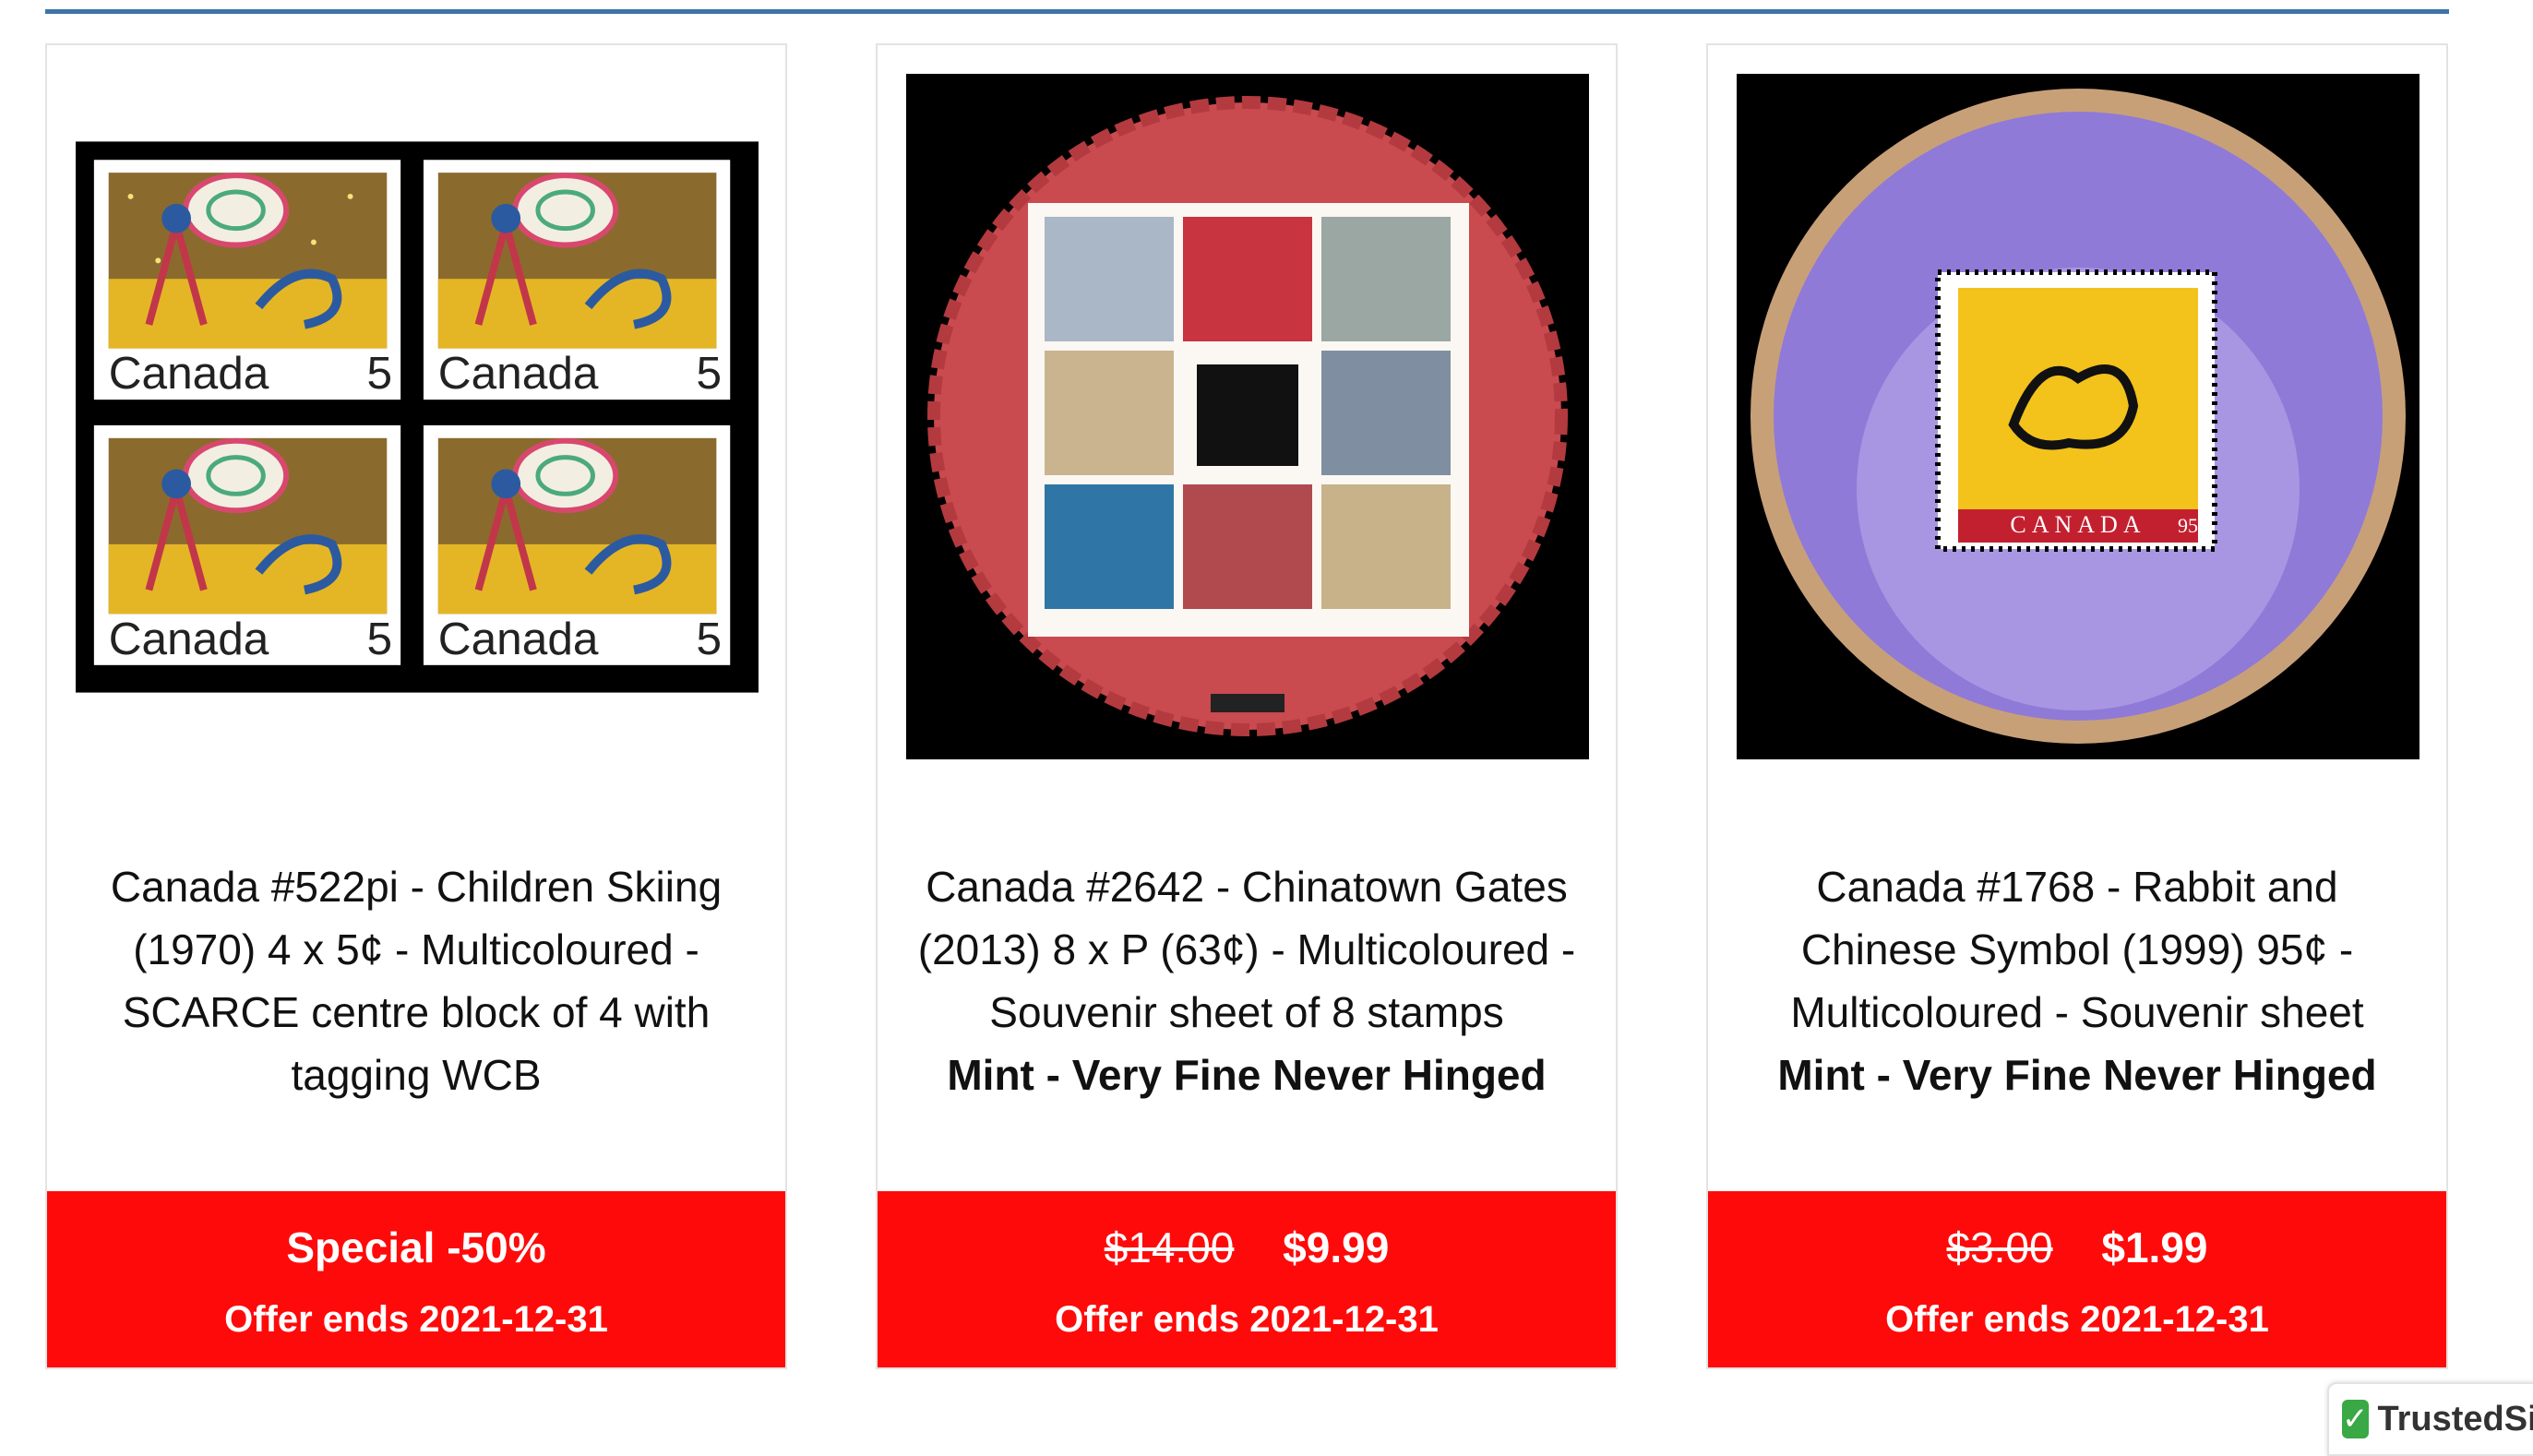 The image size is (2533, 1456). I want to click on special-price: Special -50%, so click(415, 1247).